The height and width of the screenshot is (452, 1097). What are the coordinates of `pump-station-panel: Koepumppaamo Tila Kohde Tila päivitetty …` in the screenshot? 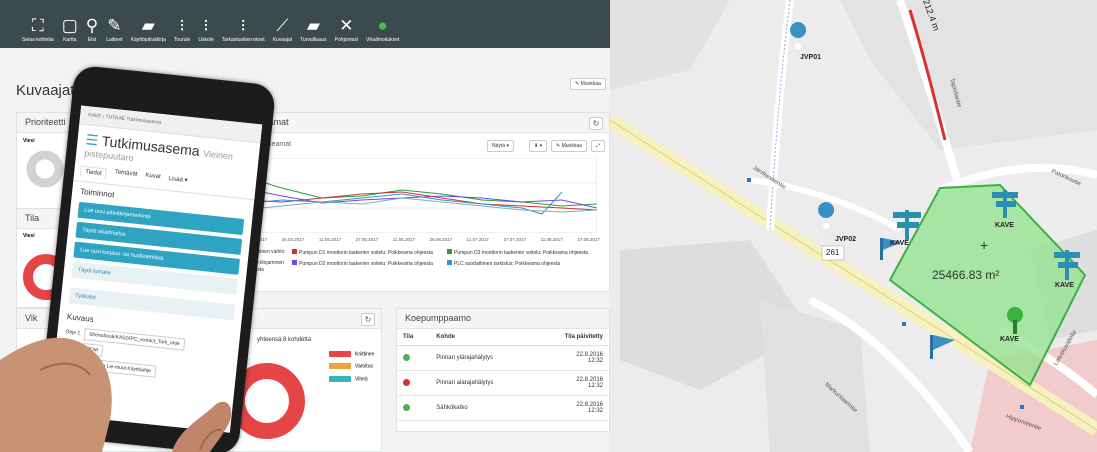 It's located at (503, 370).